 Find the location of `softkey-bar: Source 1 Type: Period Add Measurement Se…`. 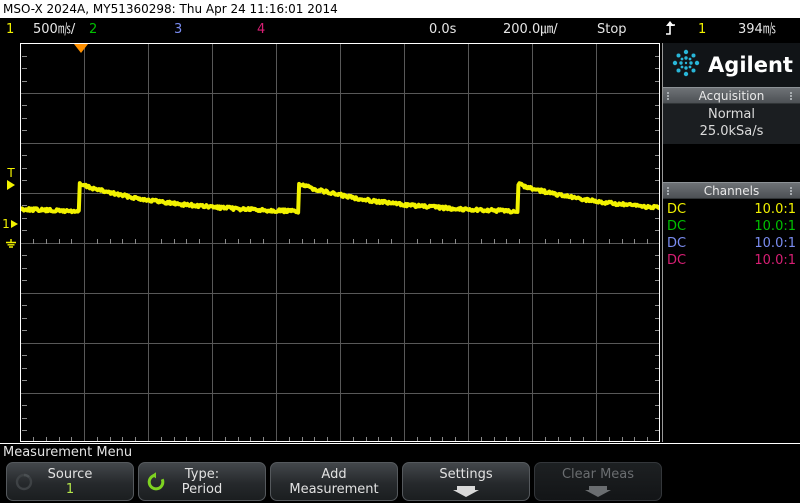

softkey-bar: Source 1 Type: Period Add Measurement Se… is located at coordinates (400, 482).